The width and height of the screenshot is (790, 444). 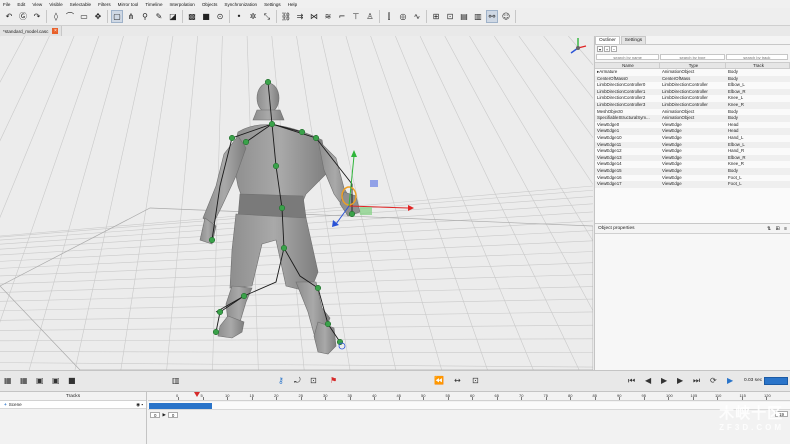 What do you see at coordinates (436, 16) in the screenshot?
I see `grid-icon: ⊞` at bounding box center [436, 16].